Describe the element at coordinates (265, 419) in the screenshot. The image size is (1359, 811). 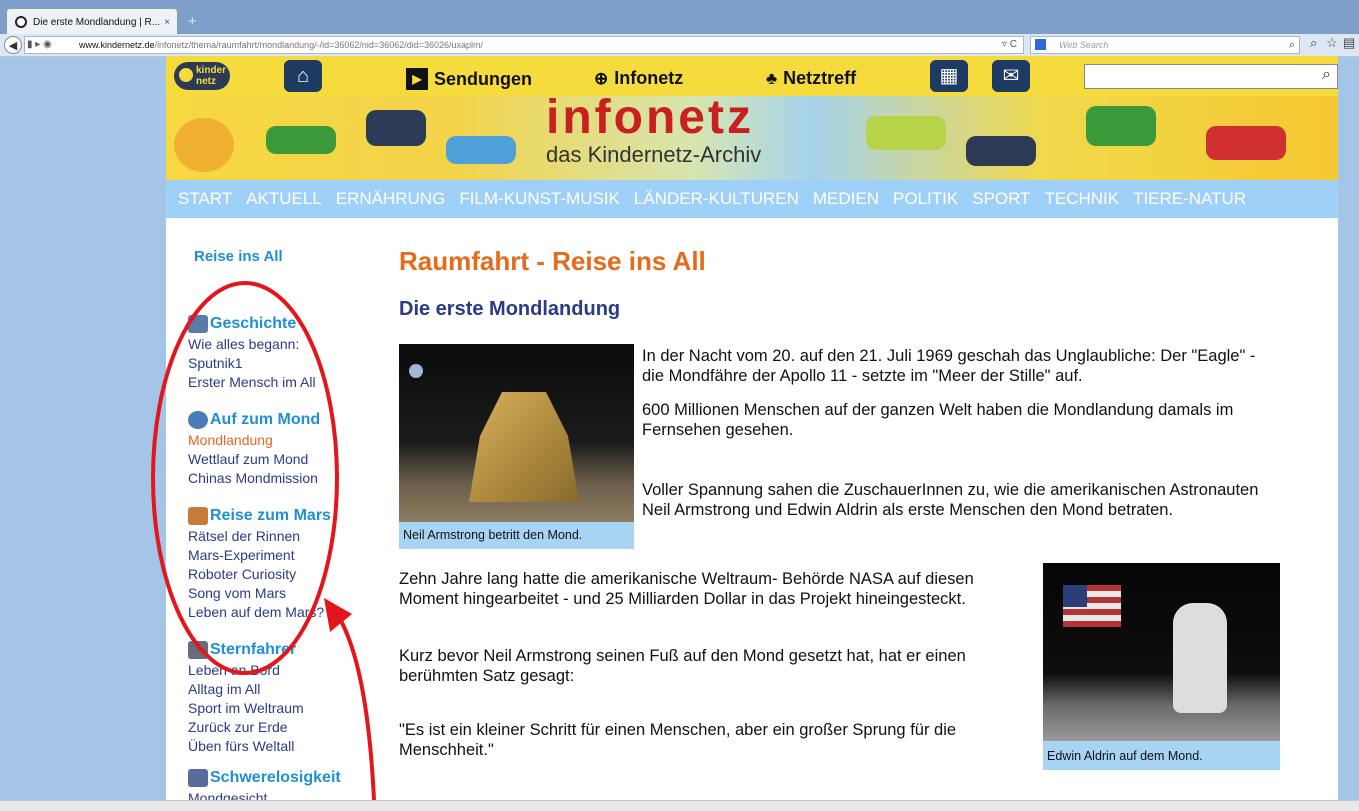
I see `group-title-text: Auf zum Mond` at that location.